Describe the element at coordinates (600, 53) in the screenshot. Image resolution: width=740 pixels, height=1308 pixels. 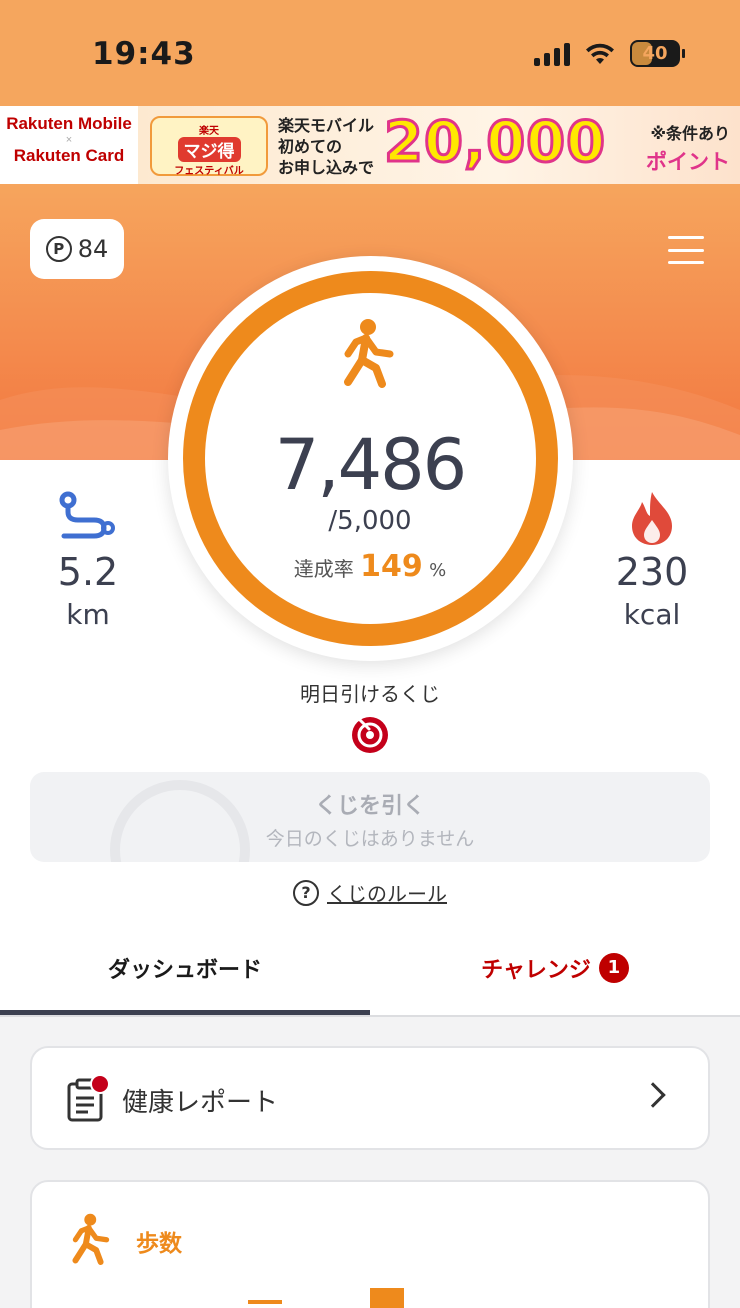
I see `wifi-icon` at that location.